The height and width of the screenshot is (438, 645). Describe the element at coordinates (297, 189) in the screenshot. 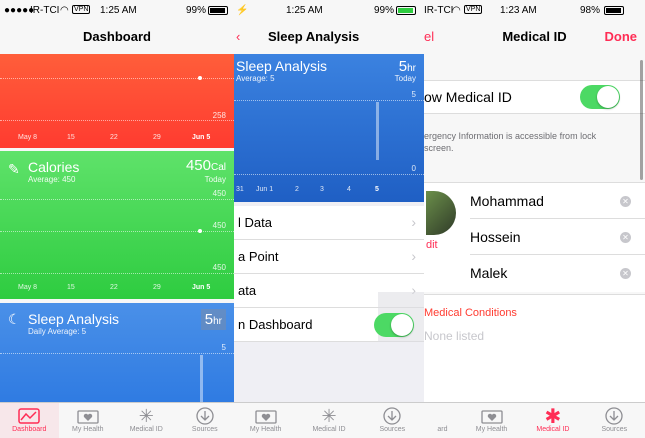

I see `x-tick: 2` at that location.